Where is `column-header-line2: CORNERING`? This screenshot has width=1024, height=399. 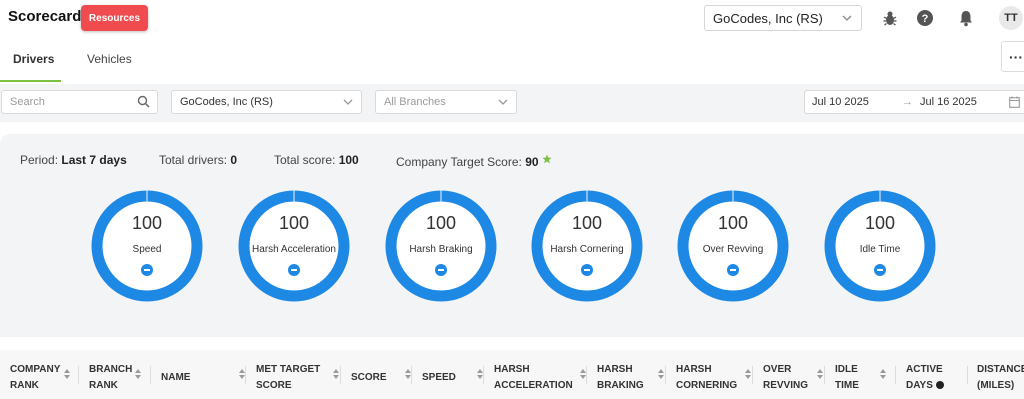 column-header-line2: CORNERING is located at coordinates (707, 385).